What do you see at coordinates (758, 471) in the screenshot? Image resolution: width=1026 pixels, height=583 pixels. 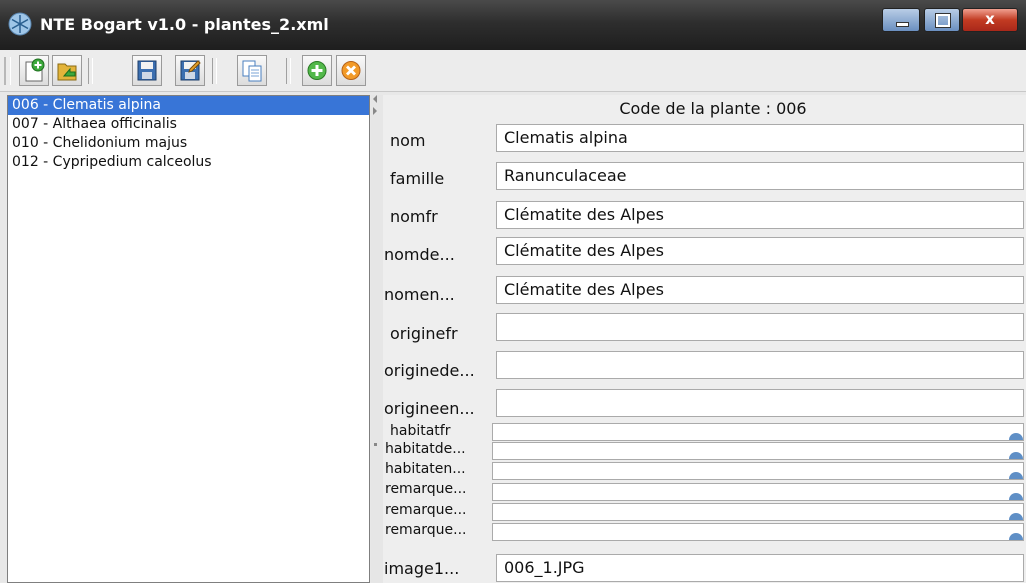 I see `habitaten-textarea` at bounding box center [758, 471].